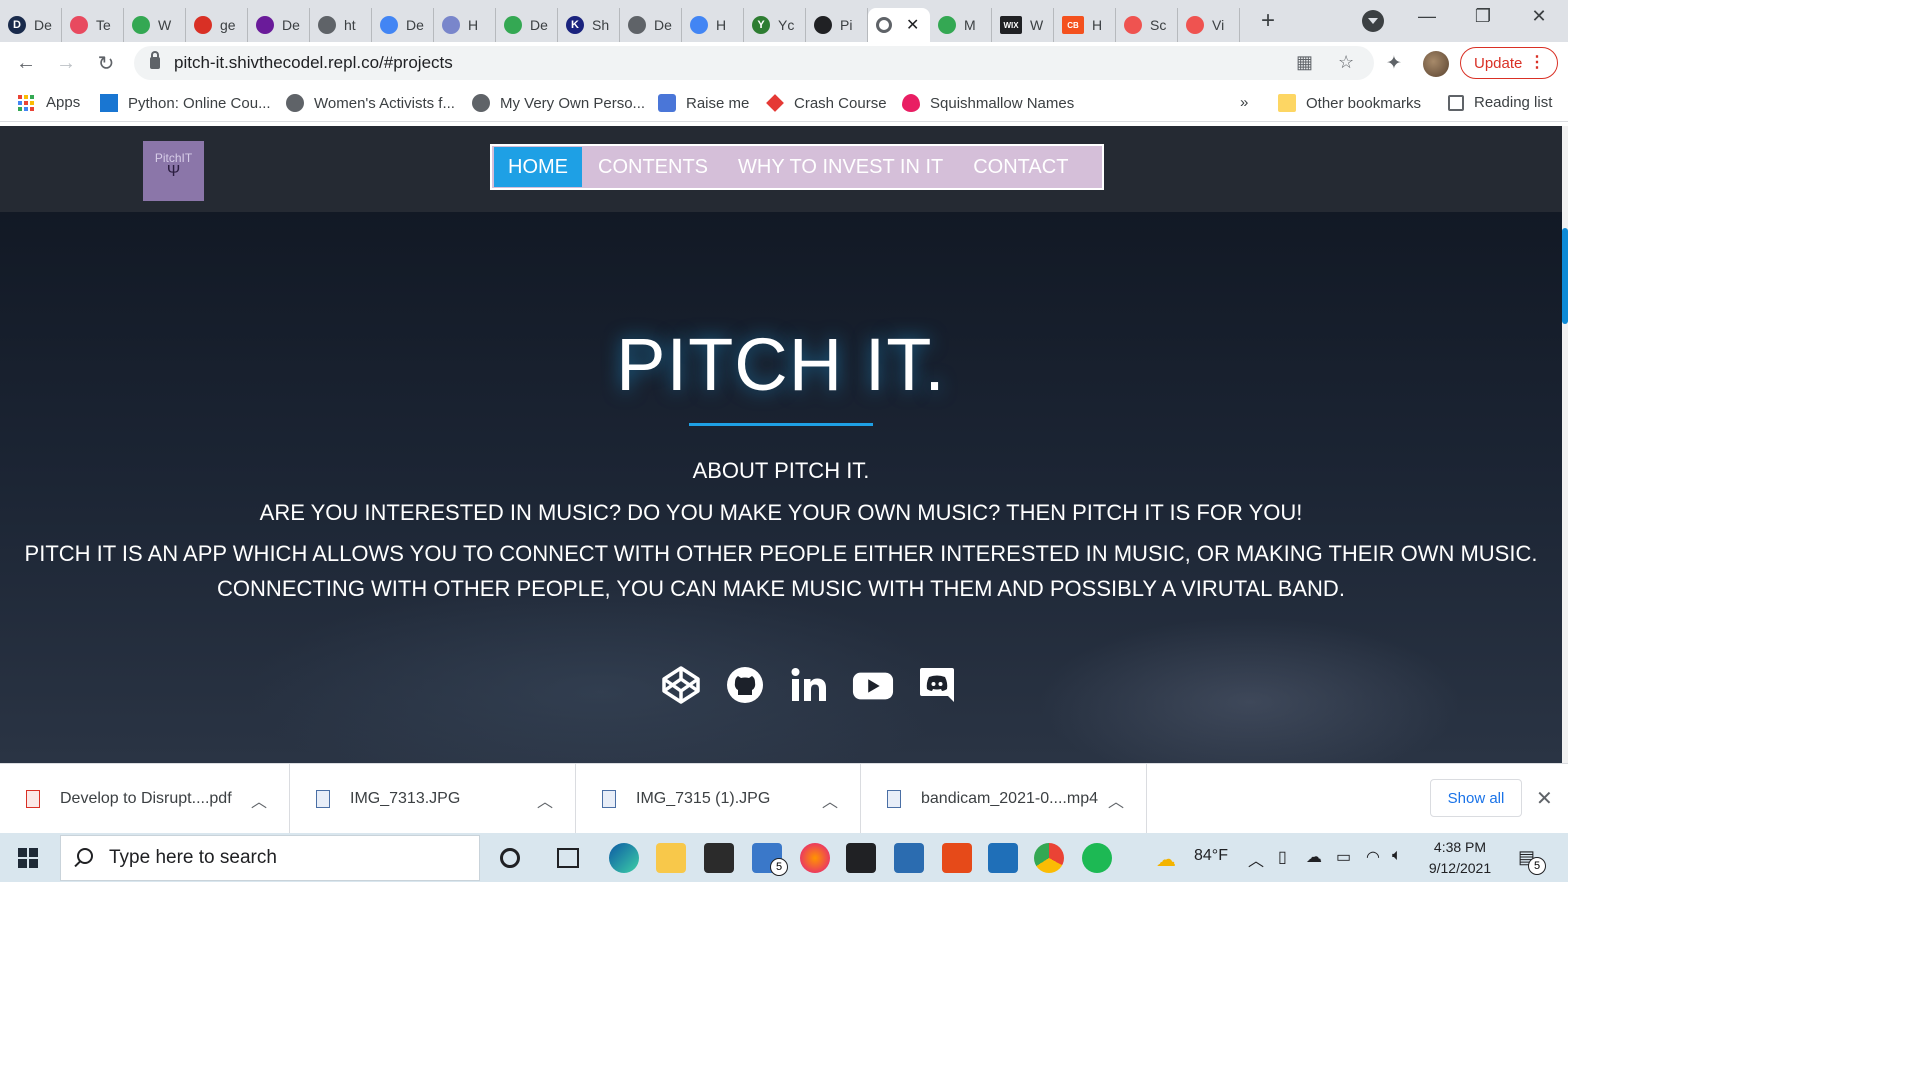 This screenshot has height=1080, width=1920. Describe the element at coordinates (403, 25) in the screenshot. I see `before-tab-6: De` at that location.